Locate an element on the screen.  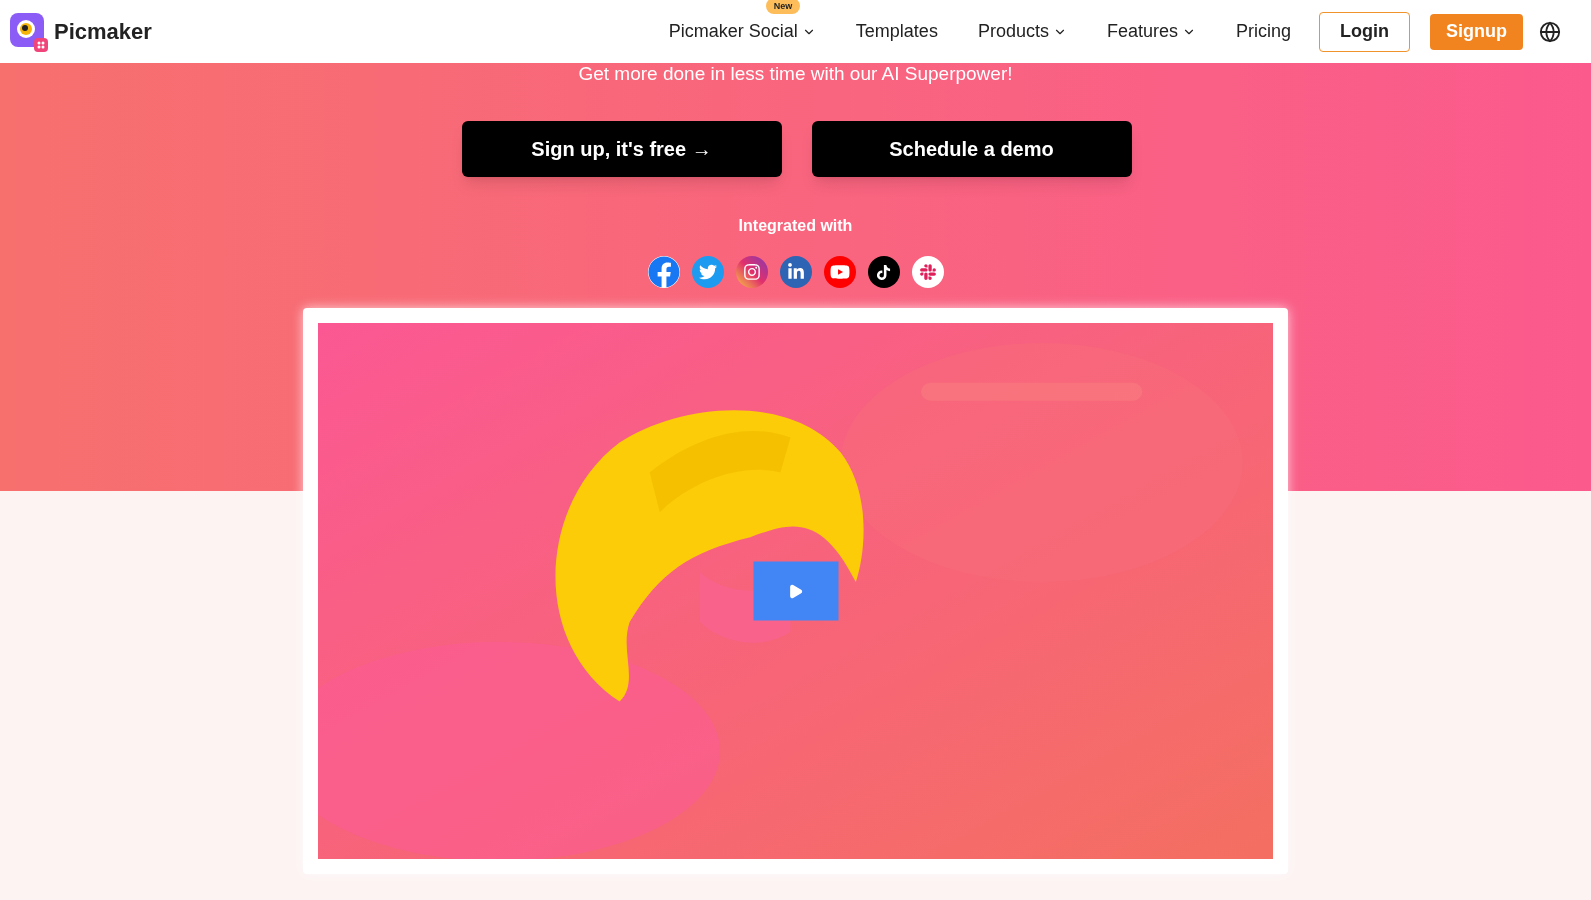
logo-icon is located at coordinates (29, 31).